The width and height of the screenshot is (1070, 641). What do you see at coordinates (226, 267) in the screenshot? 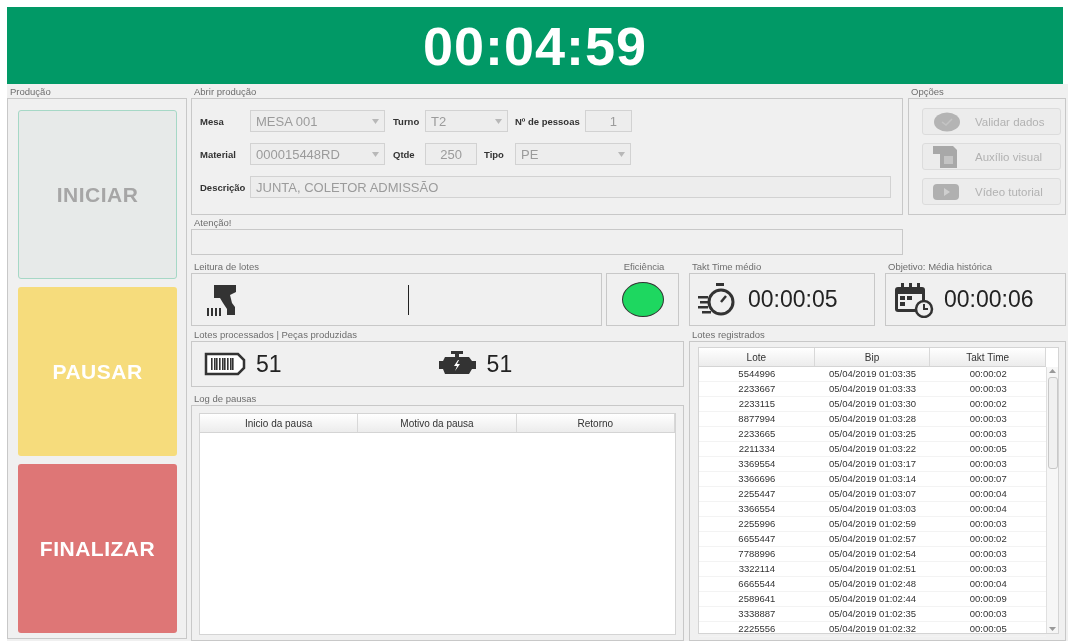
I see `group-title: Leitura de lotes` at bounding box center [226, 267].